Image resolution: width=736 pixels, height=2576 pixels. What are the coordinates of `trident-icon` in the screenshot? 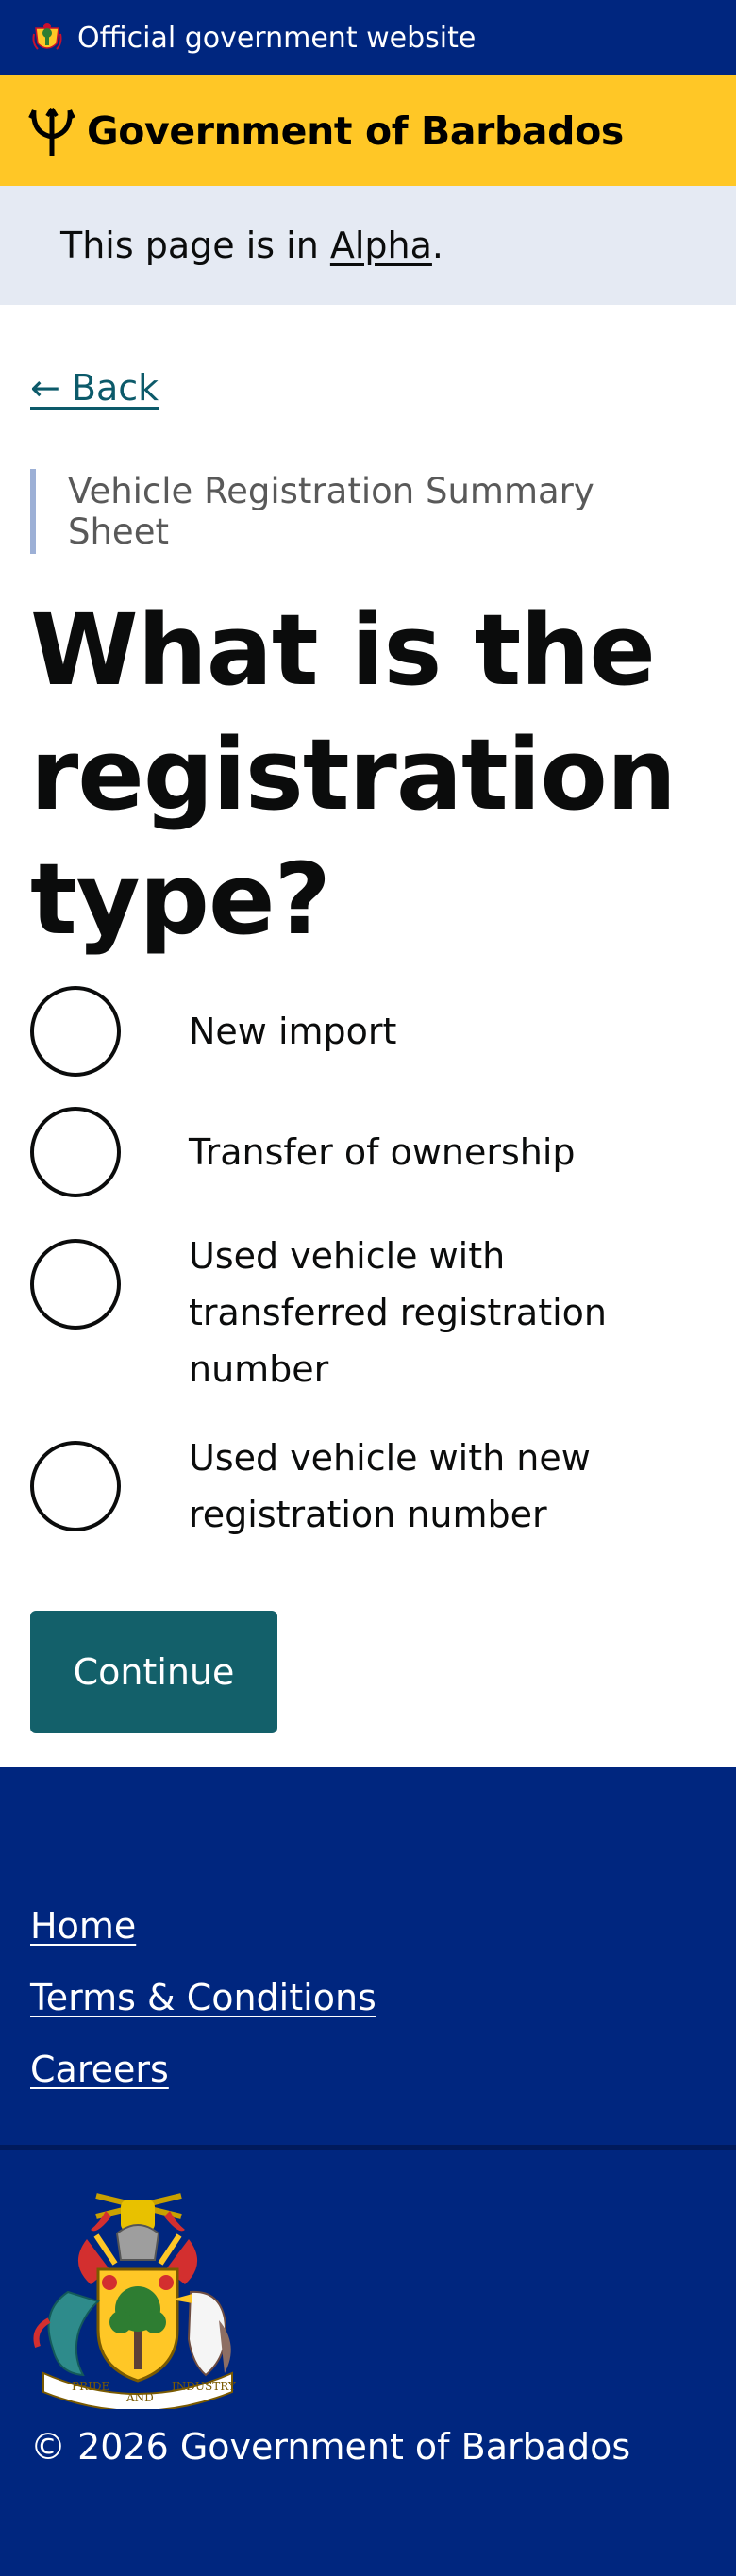 It's located at (51, 131).